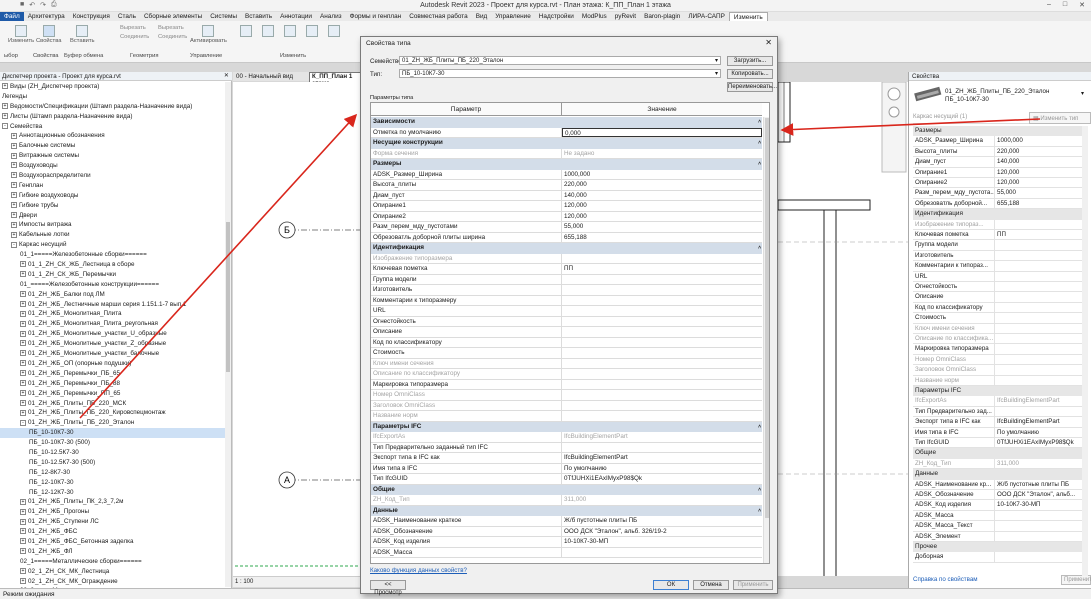 The height and width of the screenshot is (599, 1091). Describe the element at coordinates (334, 31) in the screenshot. I see `delete-button` at that location.